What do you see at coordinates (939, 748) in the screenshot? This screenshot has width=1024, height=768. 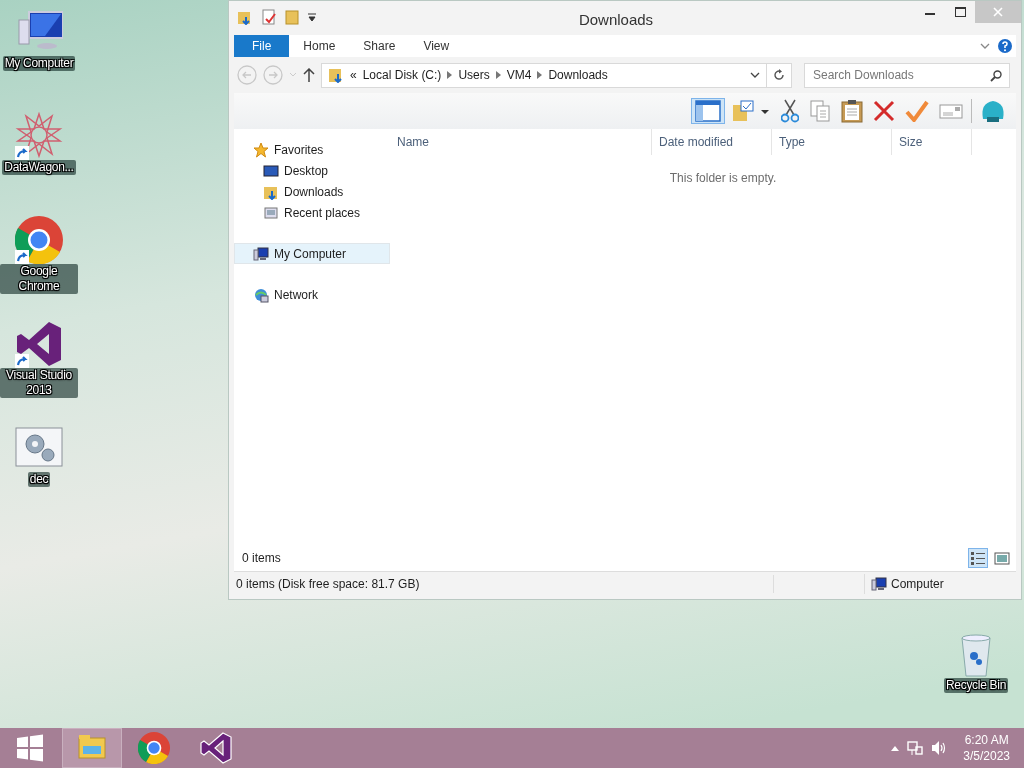 I see `volume-icon` at bounding box center [939, 748].